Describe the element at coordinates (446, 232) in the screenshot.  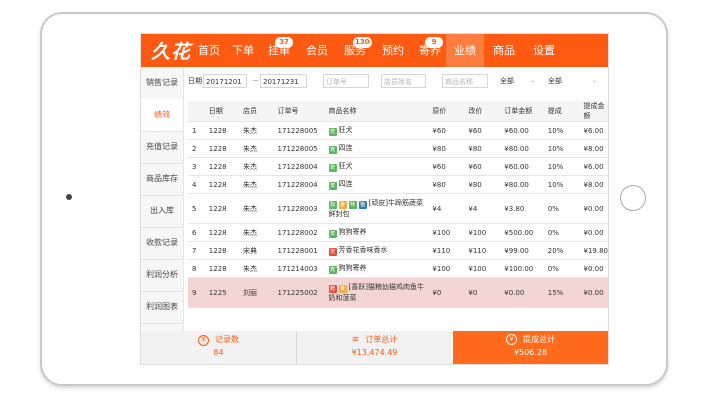
I see `table-cell-orig: ¥100` at that location.